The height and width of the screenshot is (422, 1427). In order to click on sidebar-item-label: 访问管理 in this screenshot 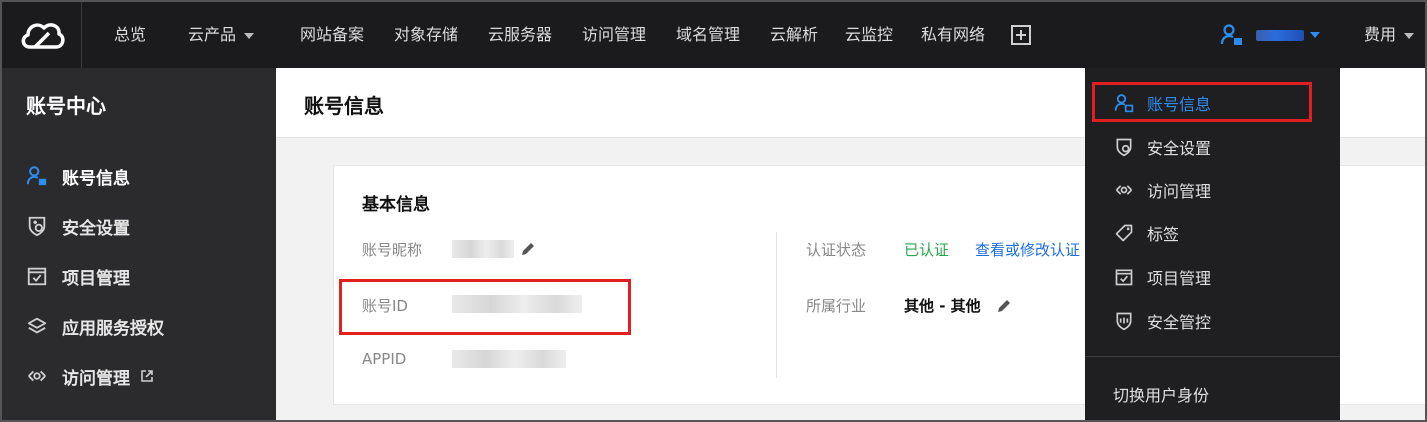, I will do `click(96, 378)`.